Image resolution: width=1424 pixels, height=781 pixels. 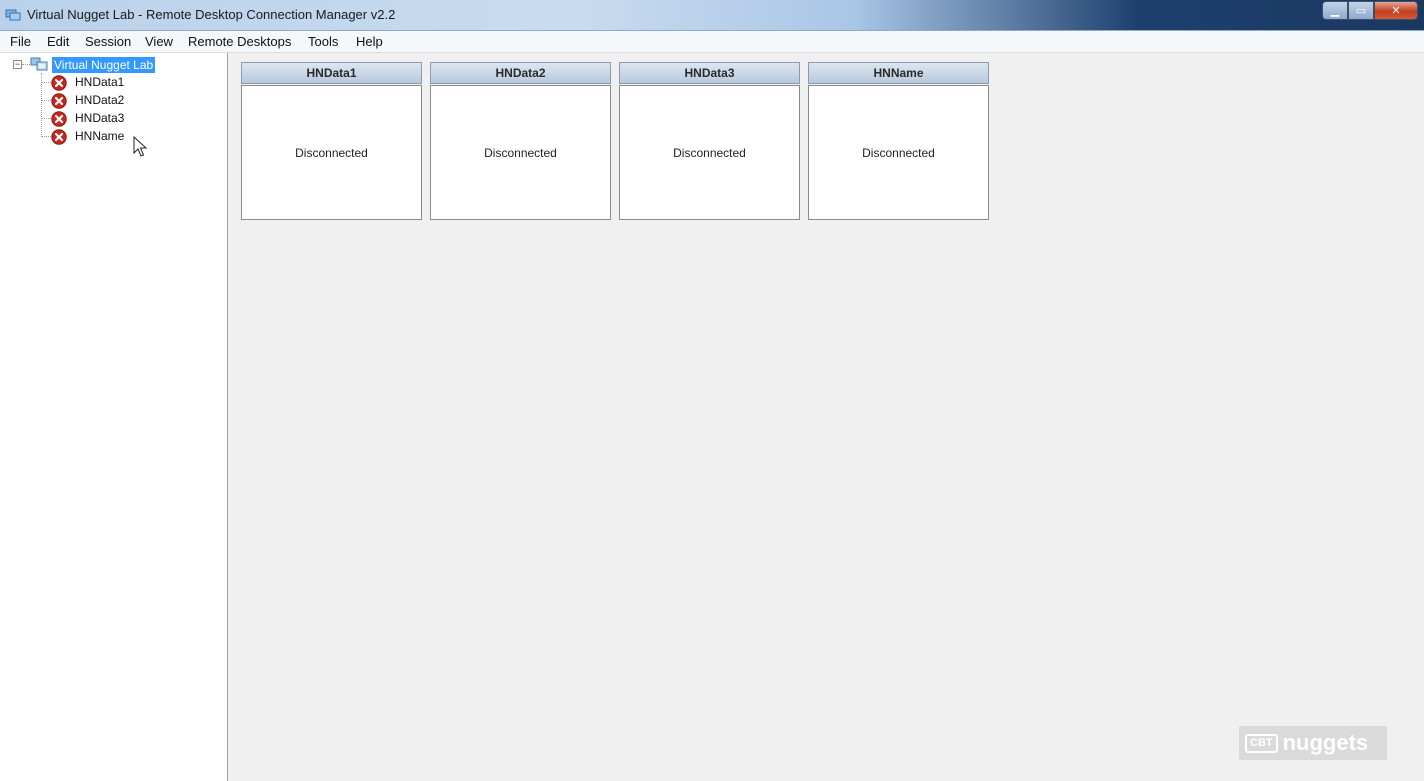 What do you see at coordinates (17, 64) in the screenshot?
I see `collapse-toggle: −` at bounding box center [17, 64].